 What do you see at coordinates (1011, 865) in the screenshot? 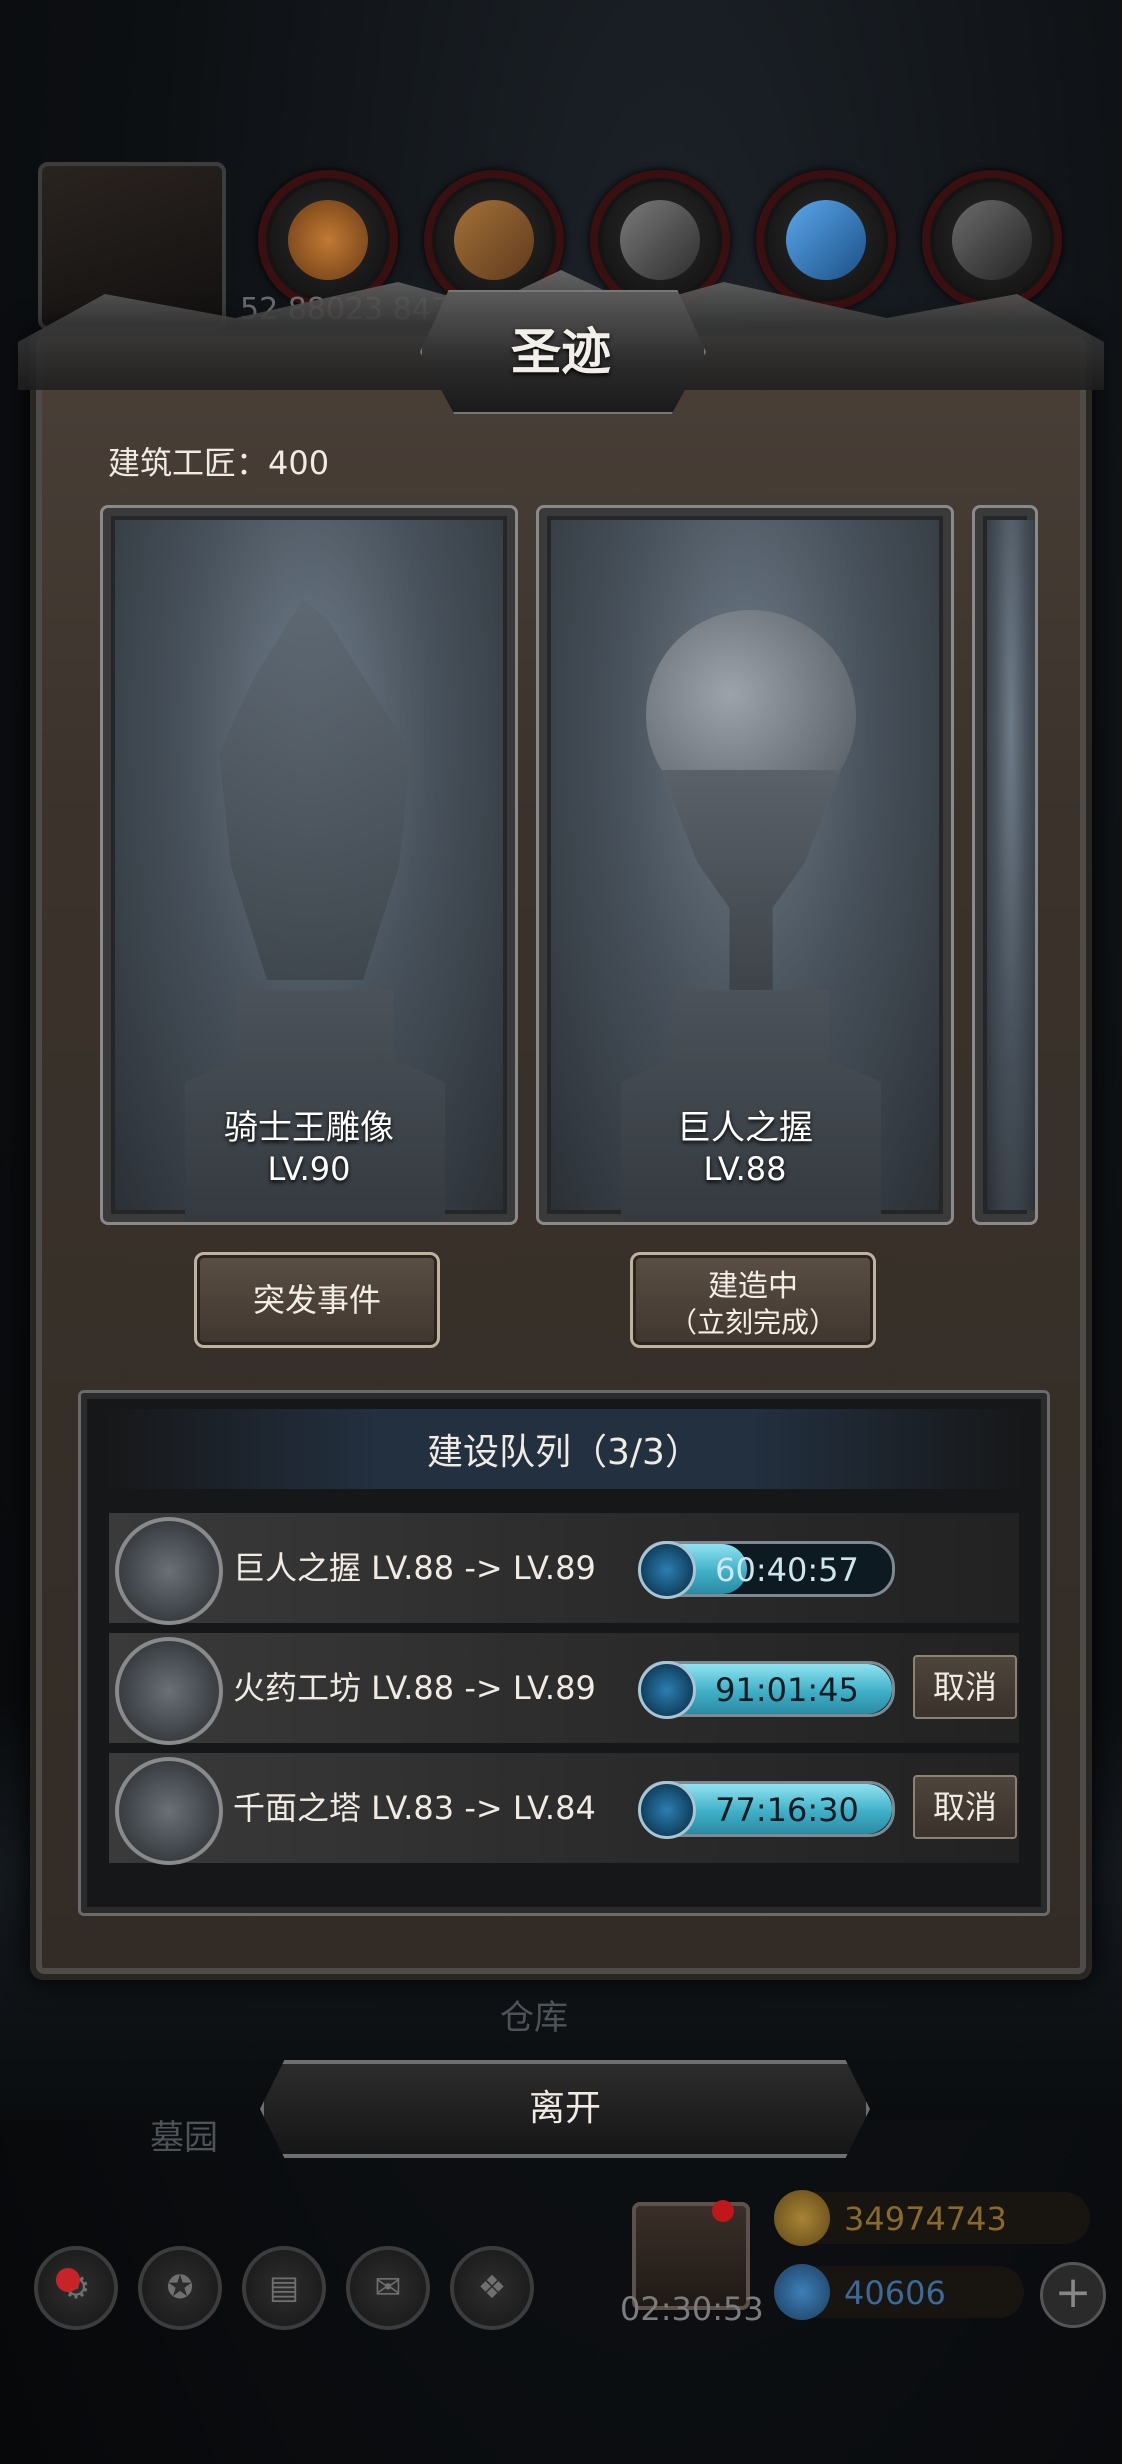
I see `next-card-image` at bounding box center [1011, 865].